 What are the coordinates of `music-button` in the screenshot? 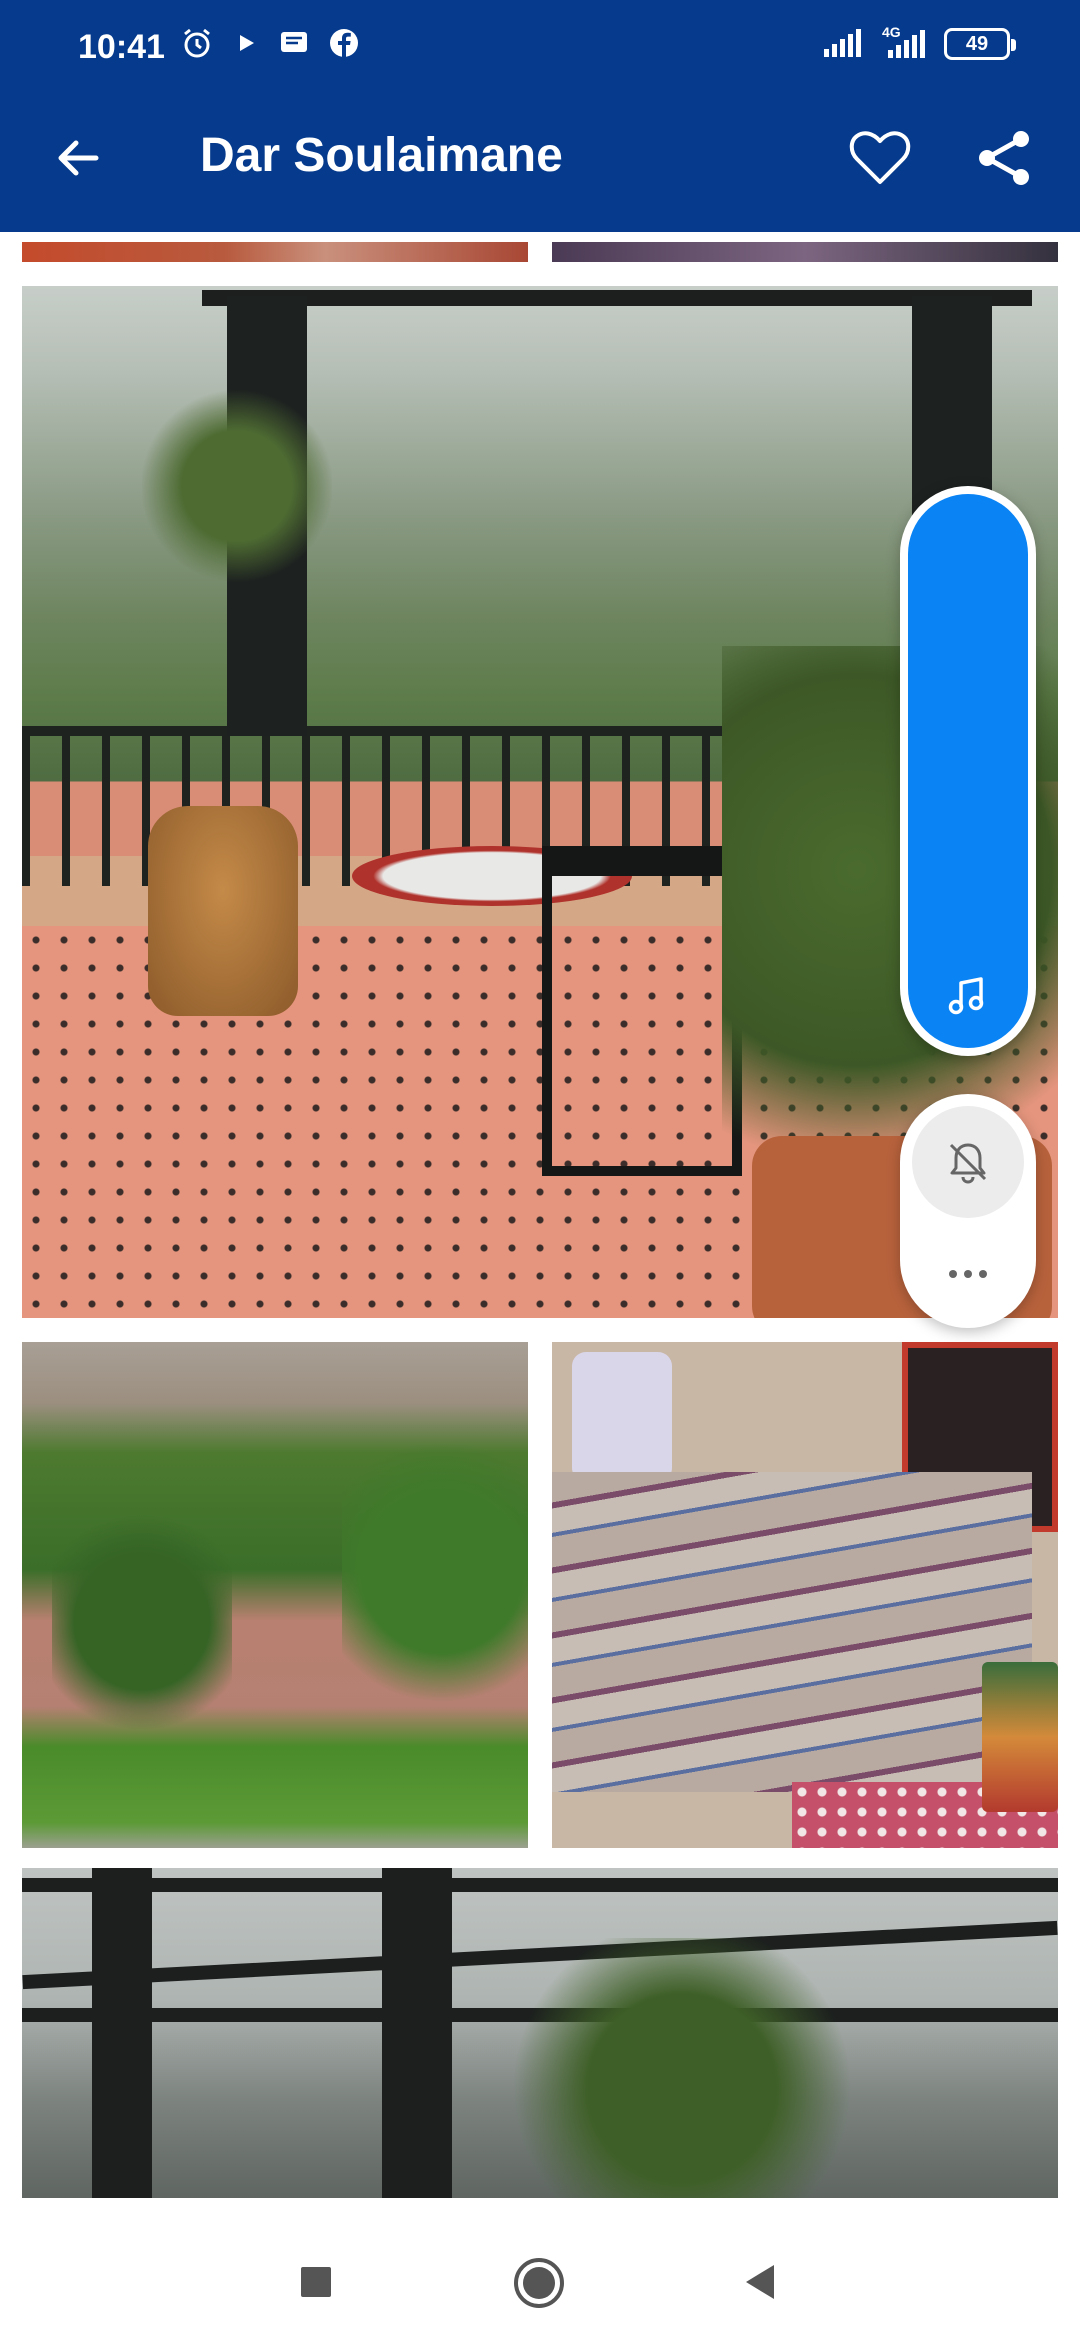 It's located at (968, 996).